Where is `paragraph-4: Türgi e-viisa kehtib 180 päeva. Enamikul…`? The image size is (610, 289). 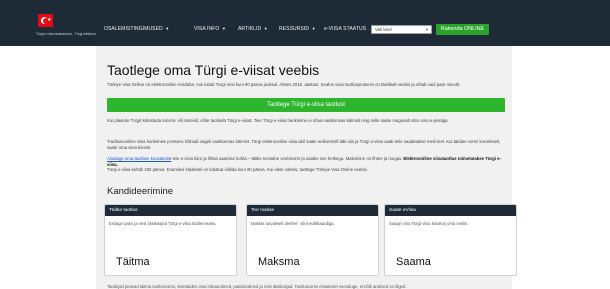 paragraph-4: Türgi e-viisa kehtib 180 päeva. Enamikul… is located at coordinates (237, 169).